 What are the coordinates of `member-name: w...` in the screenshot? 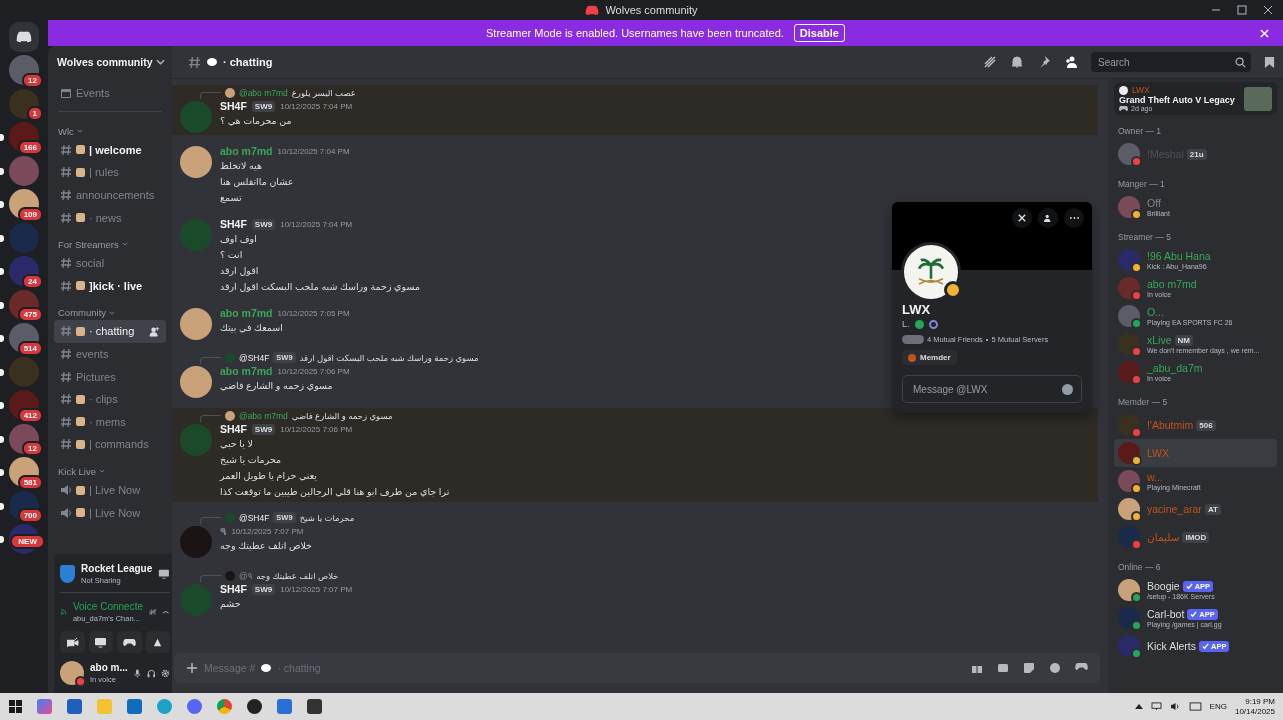 It's located at (1155, 477).